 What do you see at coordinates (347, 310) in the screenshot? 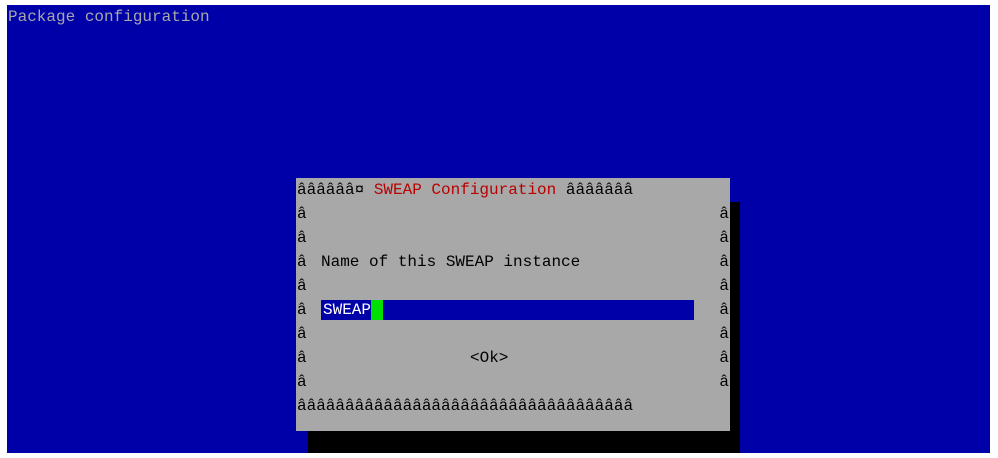
I see `instance-name-value: SWEAP` at bounding box center [347, 310].